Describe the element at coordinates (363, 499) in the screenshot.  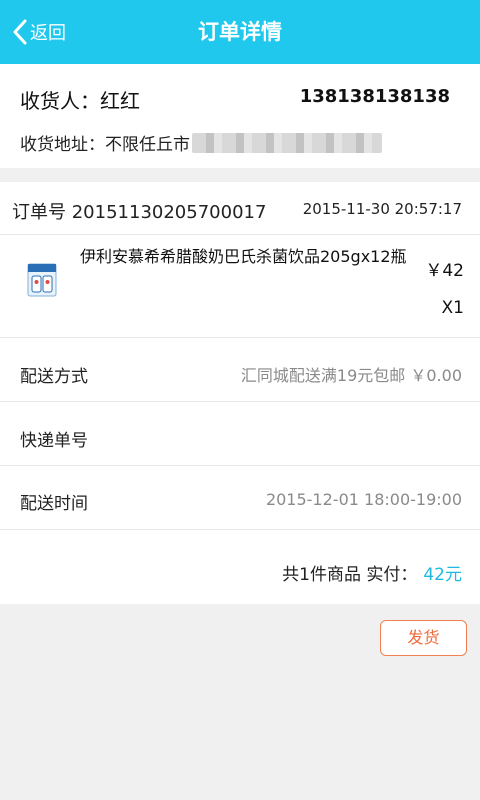
I see `delivery-time-value: 2015-12-01 18:00-19:00` at that location.